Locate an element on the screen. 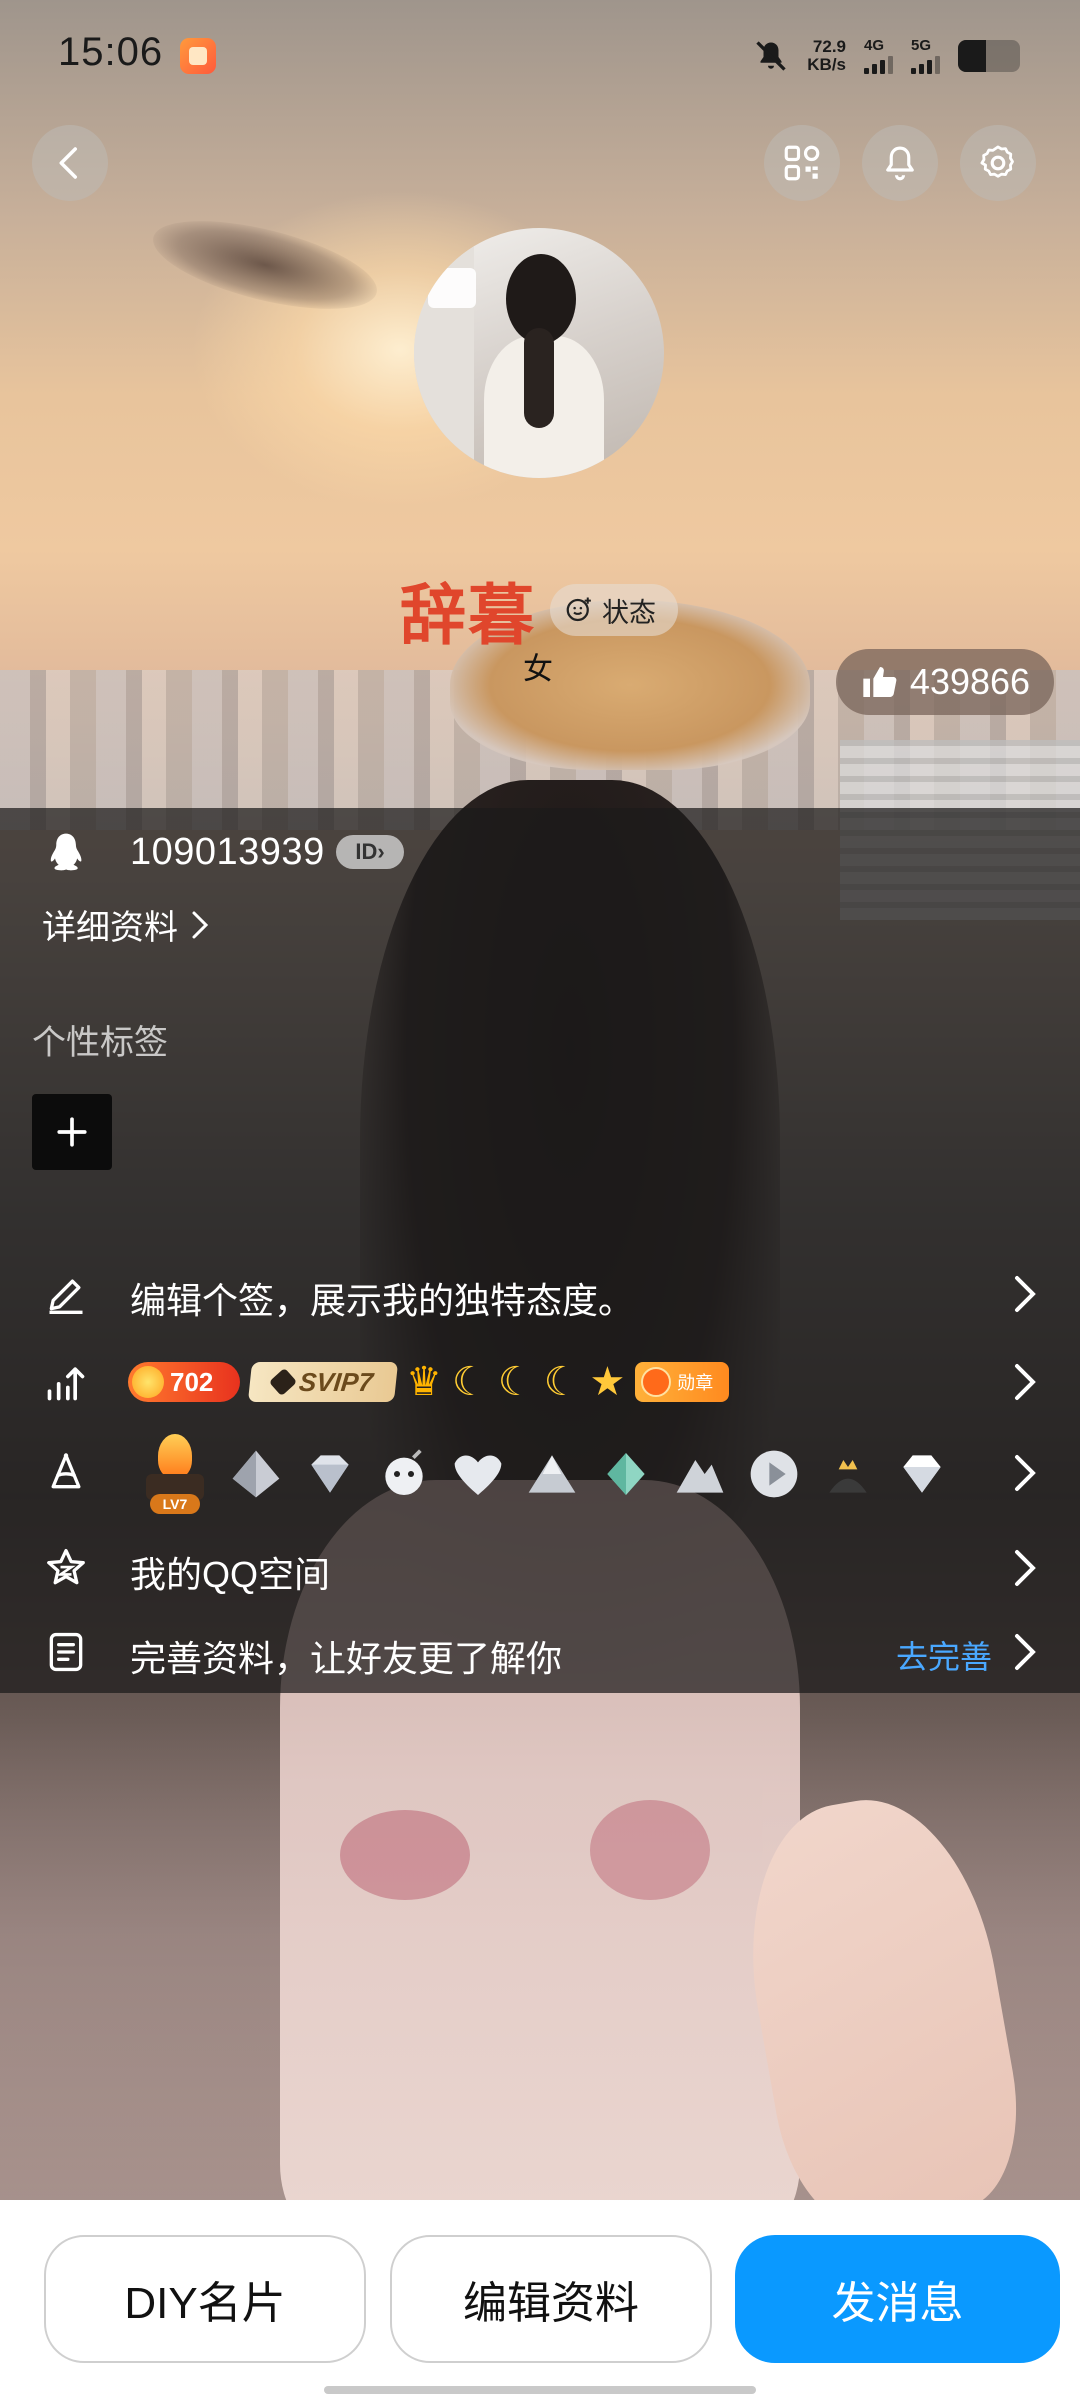  status-label: 状态 is located at coordinates (629, 612).